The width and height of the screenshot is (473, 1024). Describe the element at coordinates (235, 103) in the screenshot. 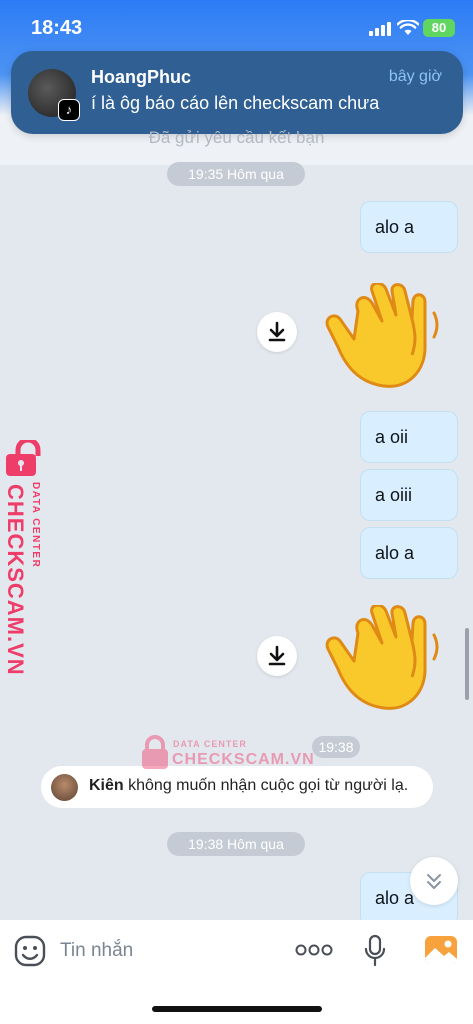

I see `notification-message: í là ôg báo cáo lên checkscam chưa` at that location.